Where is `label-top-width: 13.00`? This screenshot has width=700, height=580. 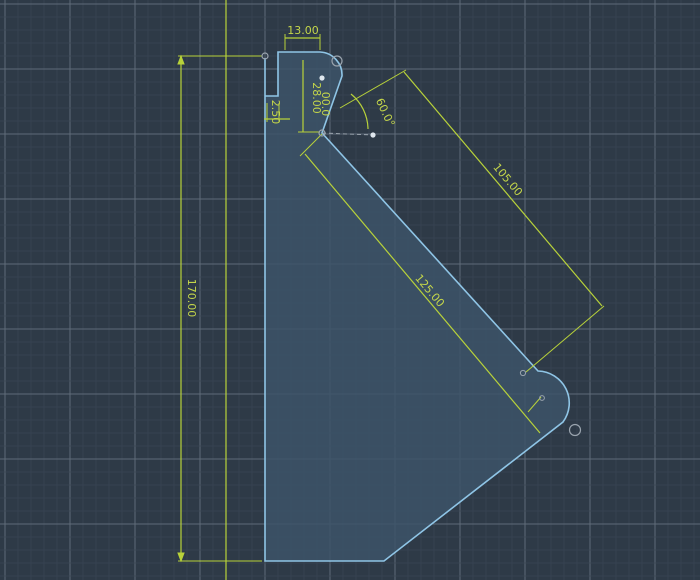 label-top-width: 13.00 is located at coordinates (303, 30).